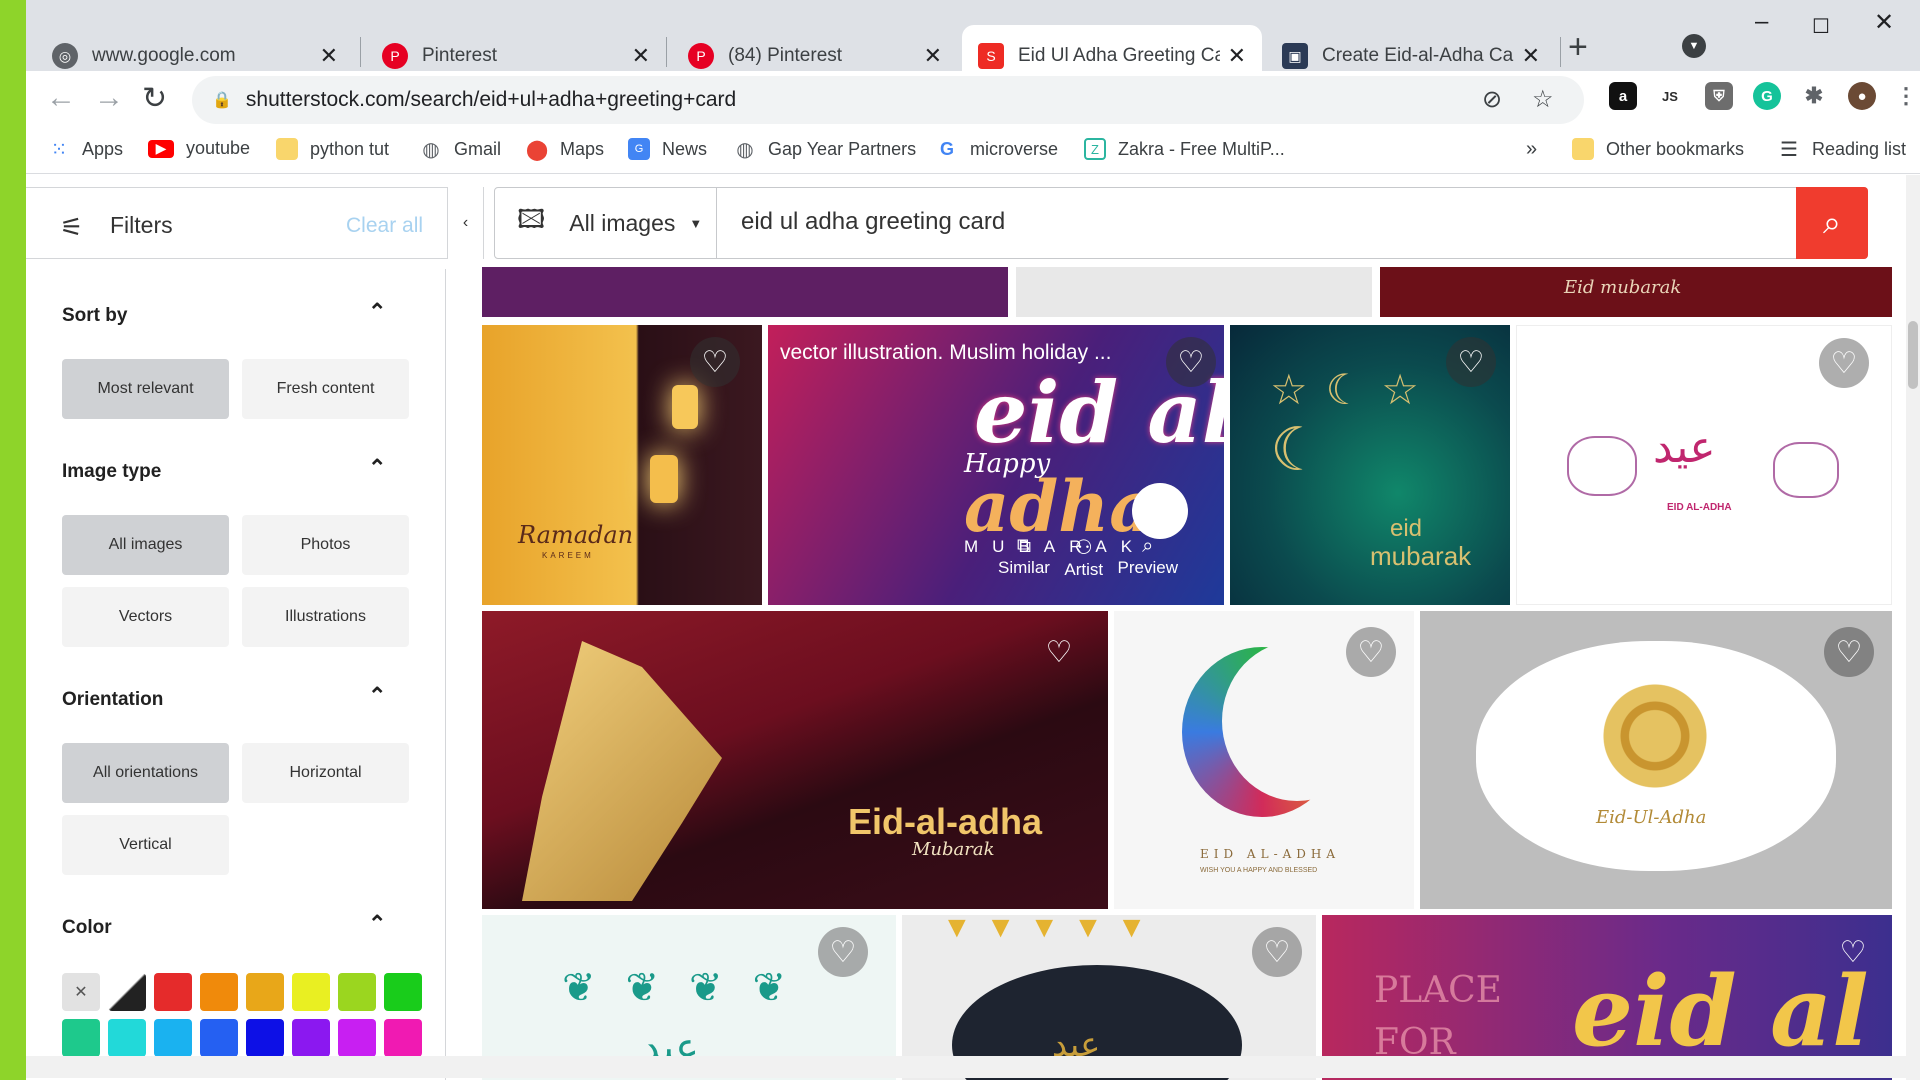 This screenshot has height=1080, width=1920. What do you see at coordinates (606, 223) in the screenshot?
I see `image-type-dropdown: 🖾 All images ▼` at bounding box center [606, 223].